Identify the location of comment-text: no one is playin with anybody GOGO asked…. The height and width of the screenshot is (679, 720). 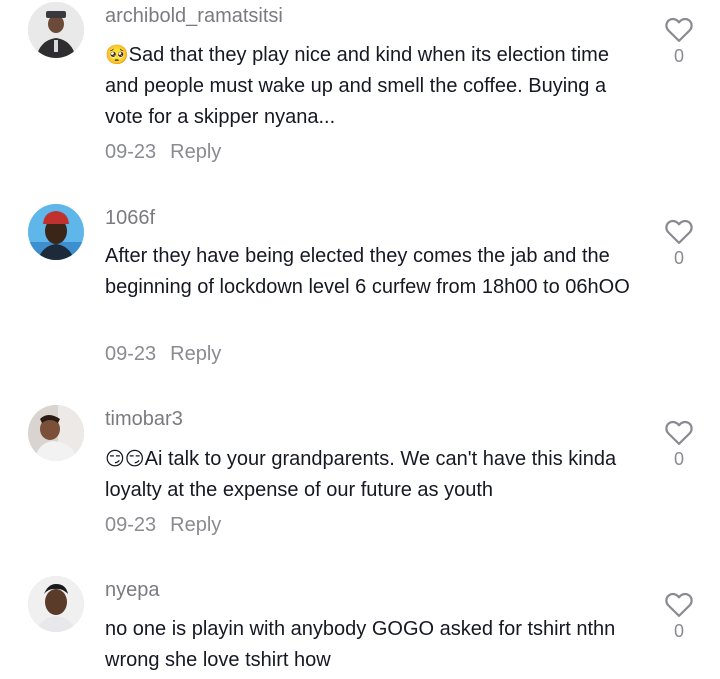
(372, 645).